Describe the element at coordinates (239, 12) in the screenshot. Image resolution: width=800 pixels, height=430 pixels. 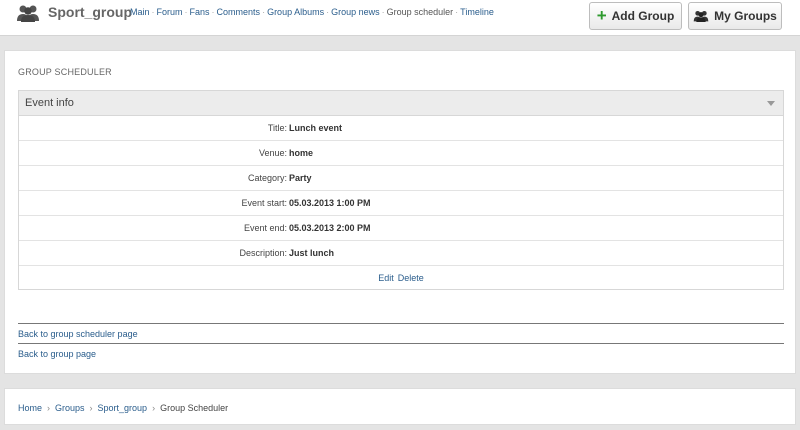
I see `nav-comments: Comments` at that location.